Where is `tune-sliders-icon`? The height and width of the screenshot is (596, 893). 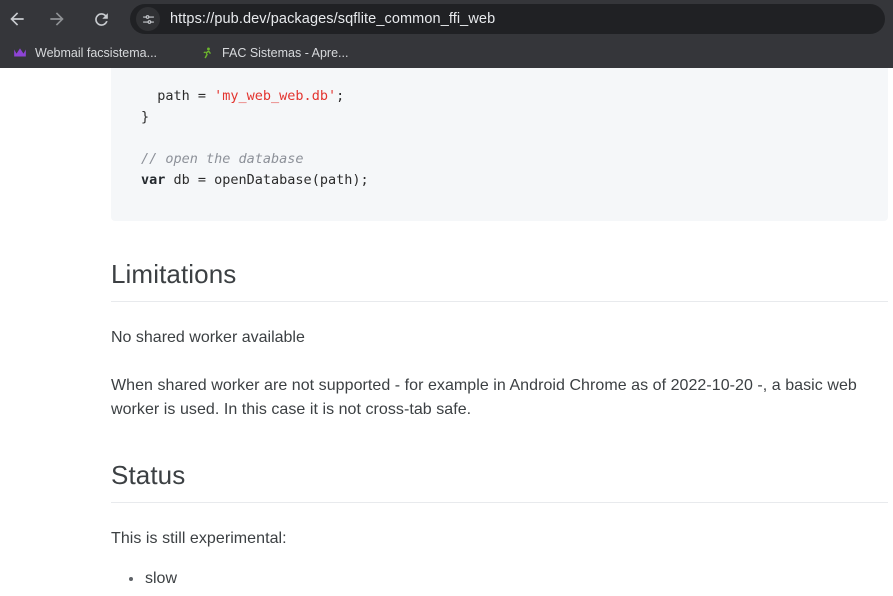
tune-sliders-icon is located at coordinates (148, 19).